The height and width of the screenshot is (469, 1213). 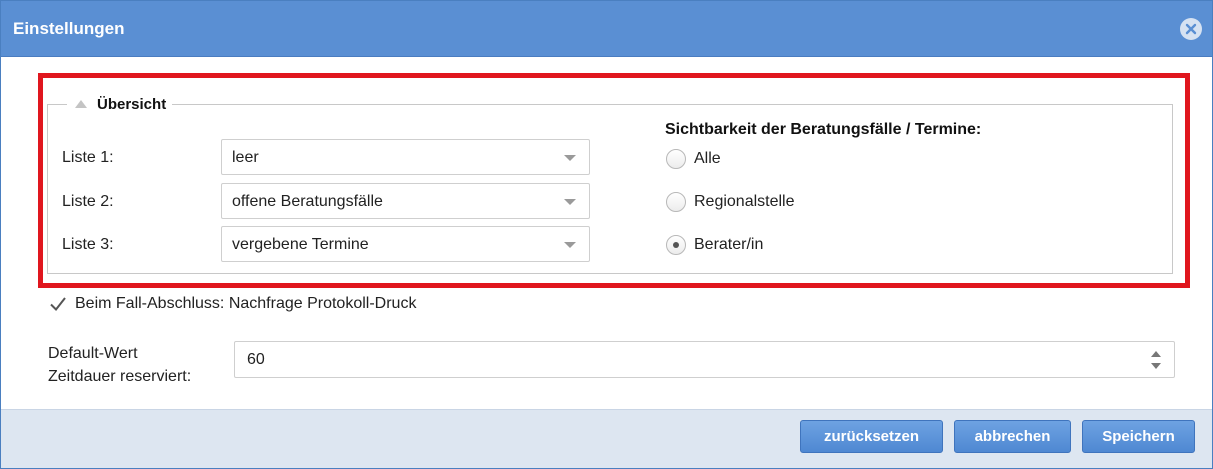 I want to click on stepper-icon, so click(x=1156, y=360).